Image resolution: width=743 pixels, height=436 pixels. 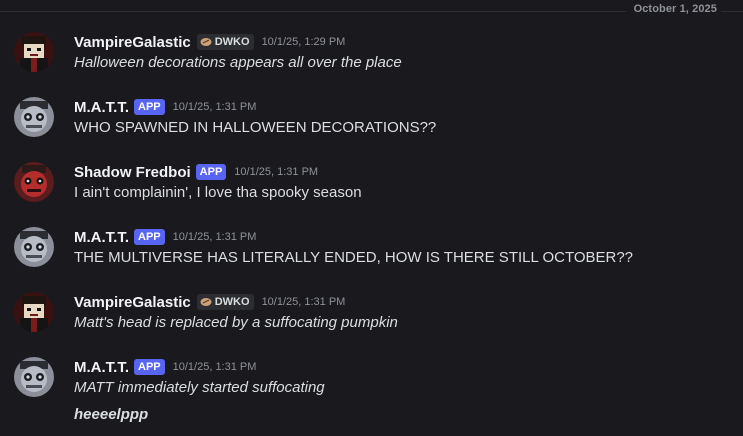 What do you see at coordinates (132, 172) in the screenshot?
I see `username: Shadow Fredboi` at bounding box center [132, 172].